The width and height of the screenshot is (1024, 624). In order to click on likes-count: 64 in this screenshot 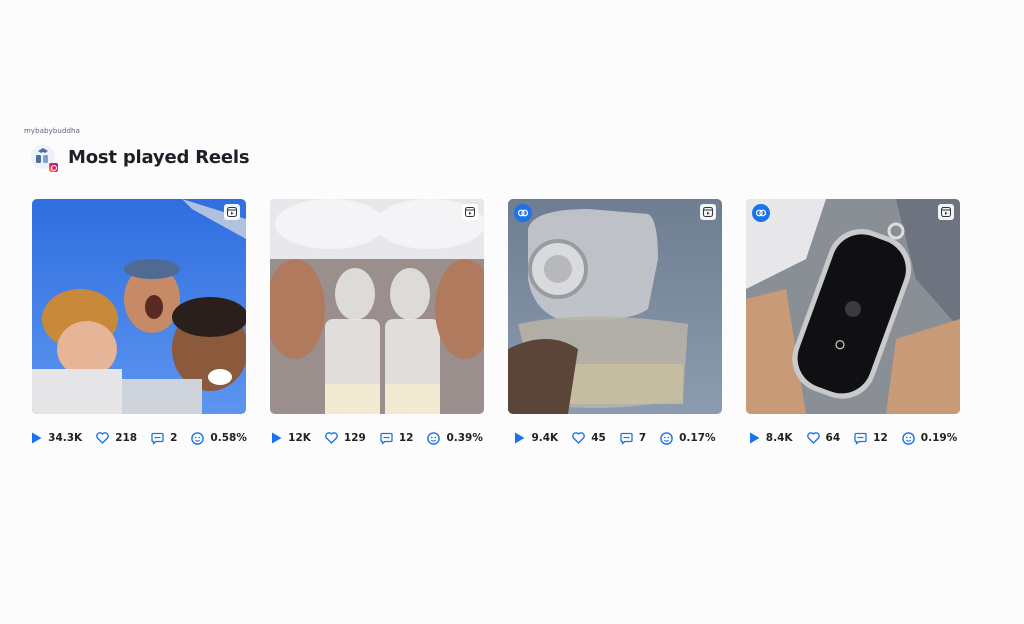, I will do `click(833, 438)`.